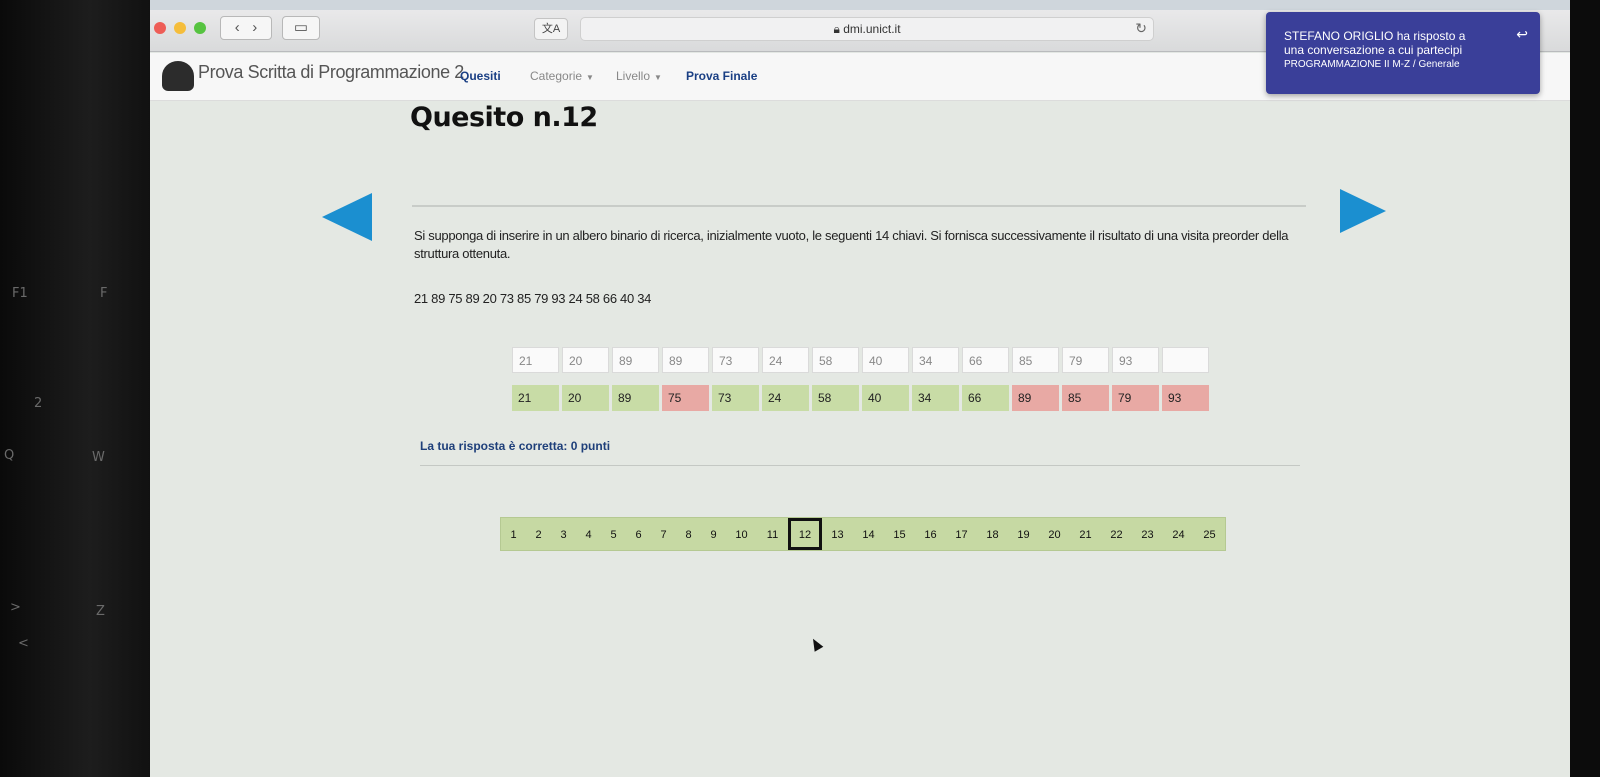 The height and width of the screenshot is (777, 1600). Describe the element at coordinates (562, 76) in the screenshot. I see `nav-categorie: Categorie ▼` at that location.